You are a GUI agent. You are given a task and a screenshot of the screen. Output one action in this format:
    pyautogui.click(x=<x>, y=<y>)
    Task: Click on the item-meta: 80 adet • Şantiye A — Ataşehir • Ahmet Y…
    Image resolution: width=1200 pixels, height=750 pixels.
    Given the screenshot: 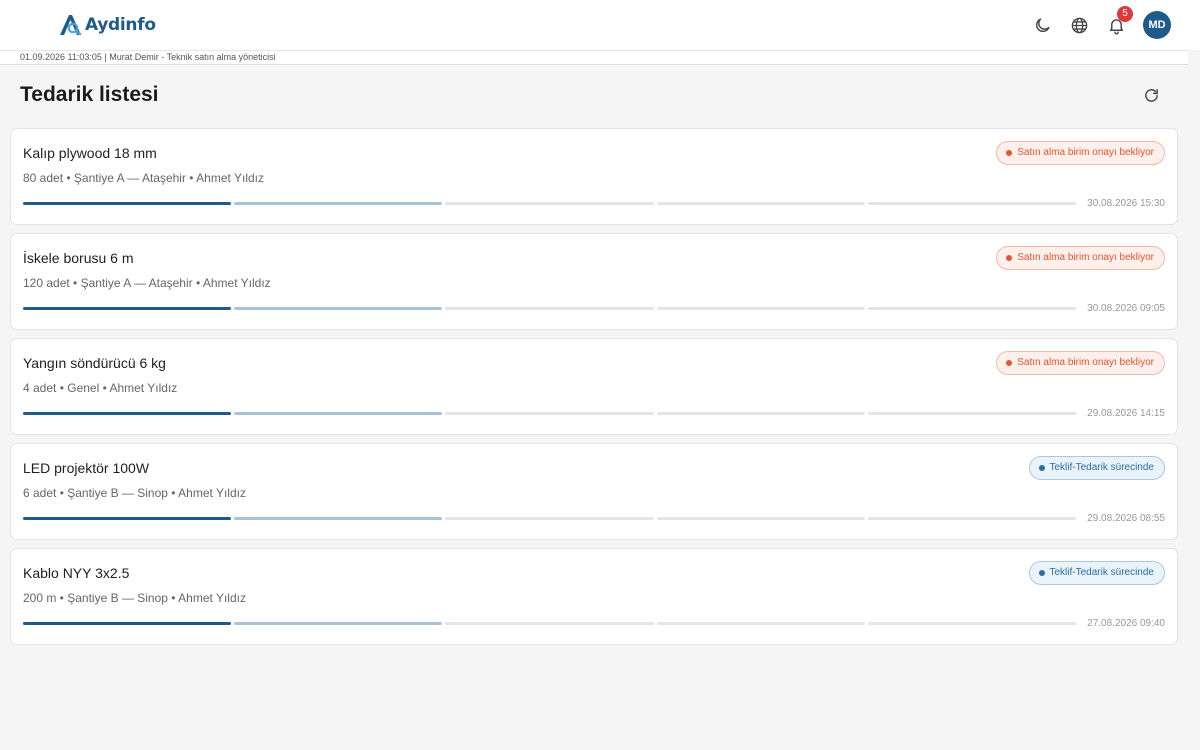 What is the action you would take?
    pyautogui.click(x=143, y=178)
    